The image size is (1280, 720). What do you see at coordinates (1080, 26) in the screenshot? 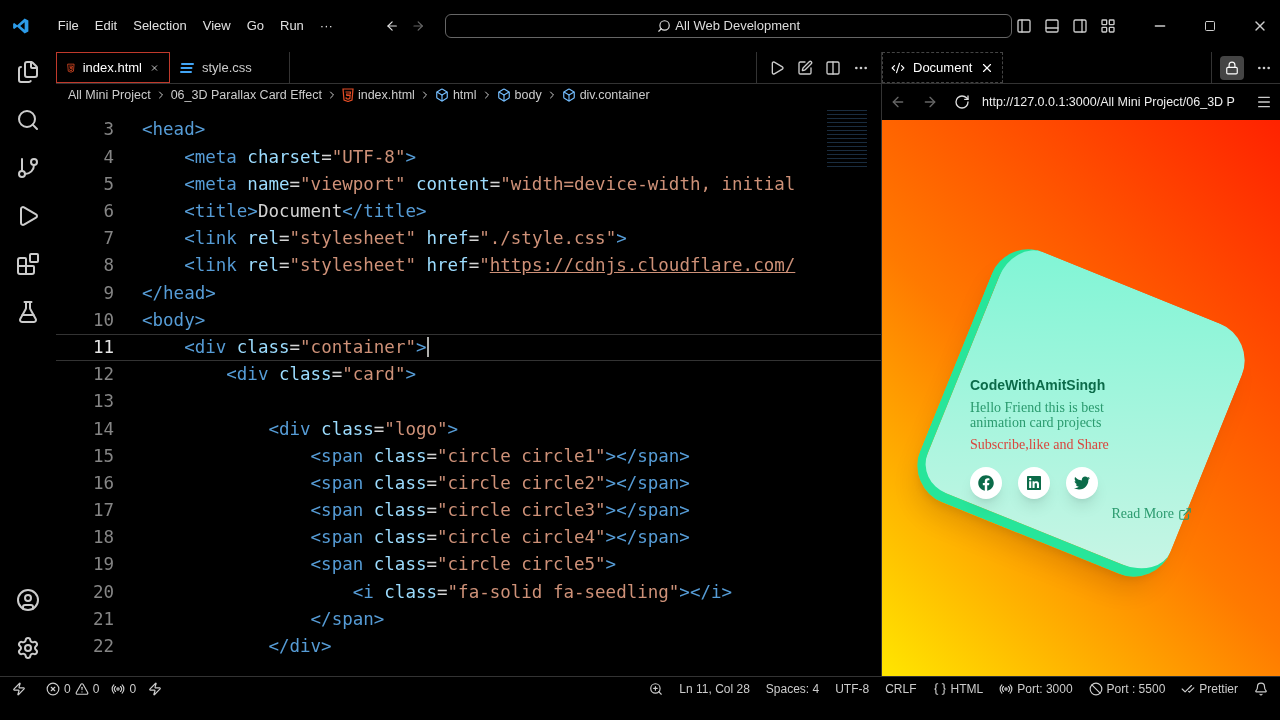
I see `toggle-secondary-sidebar-icon` at bounding box center [1080, 26].